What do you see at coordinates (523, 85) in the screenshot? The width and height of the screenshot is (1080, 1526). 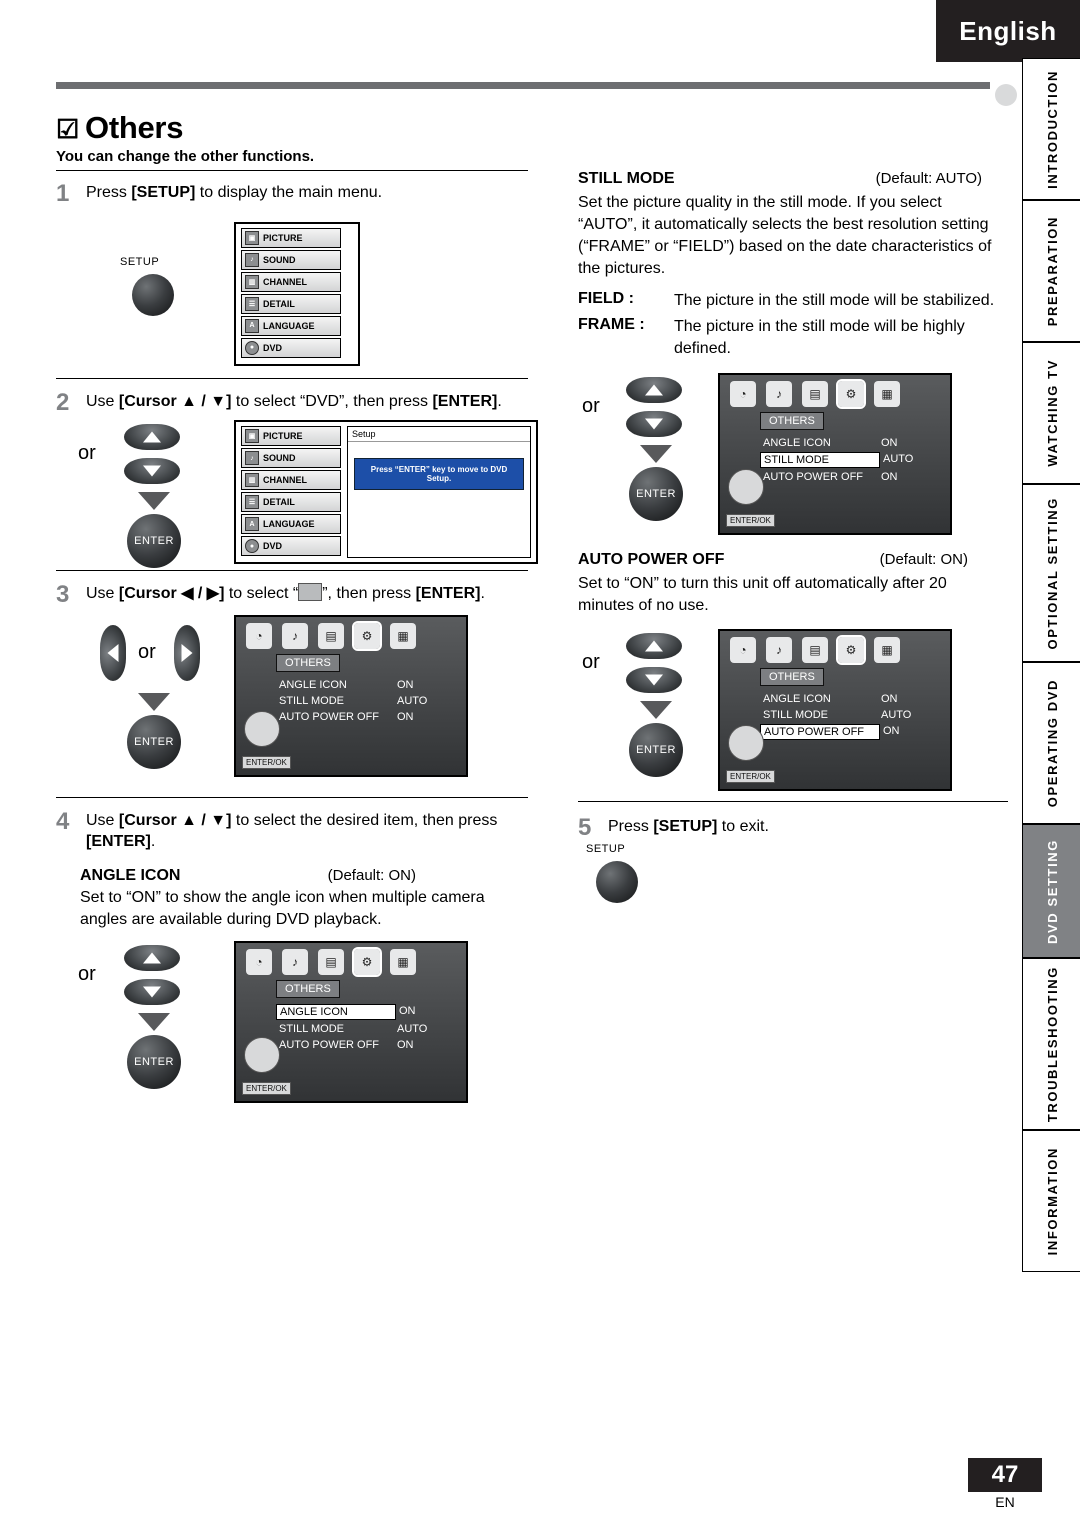 I see `header-rule` at bounding box center [523, 85].